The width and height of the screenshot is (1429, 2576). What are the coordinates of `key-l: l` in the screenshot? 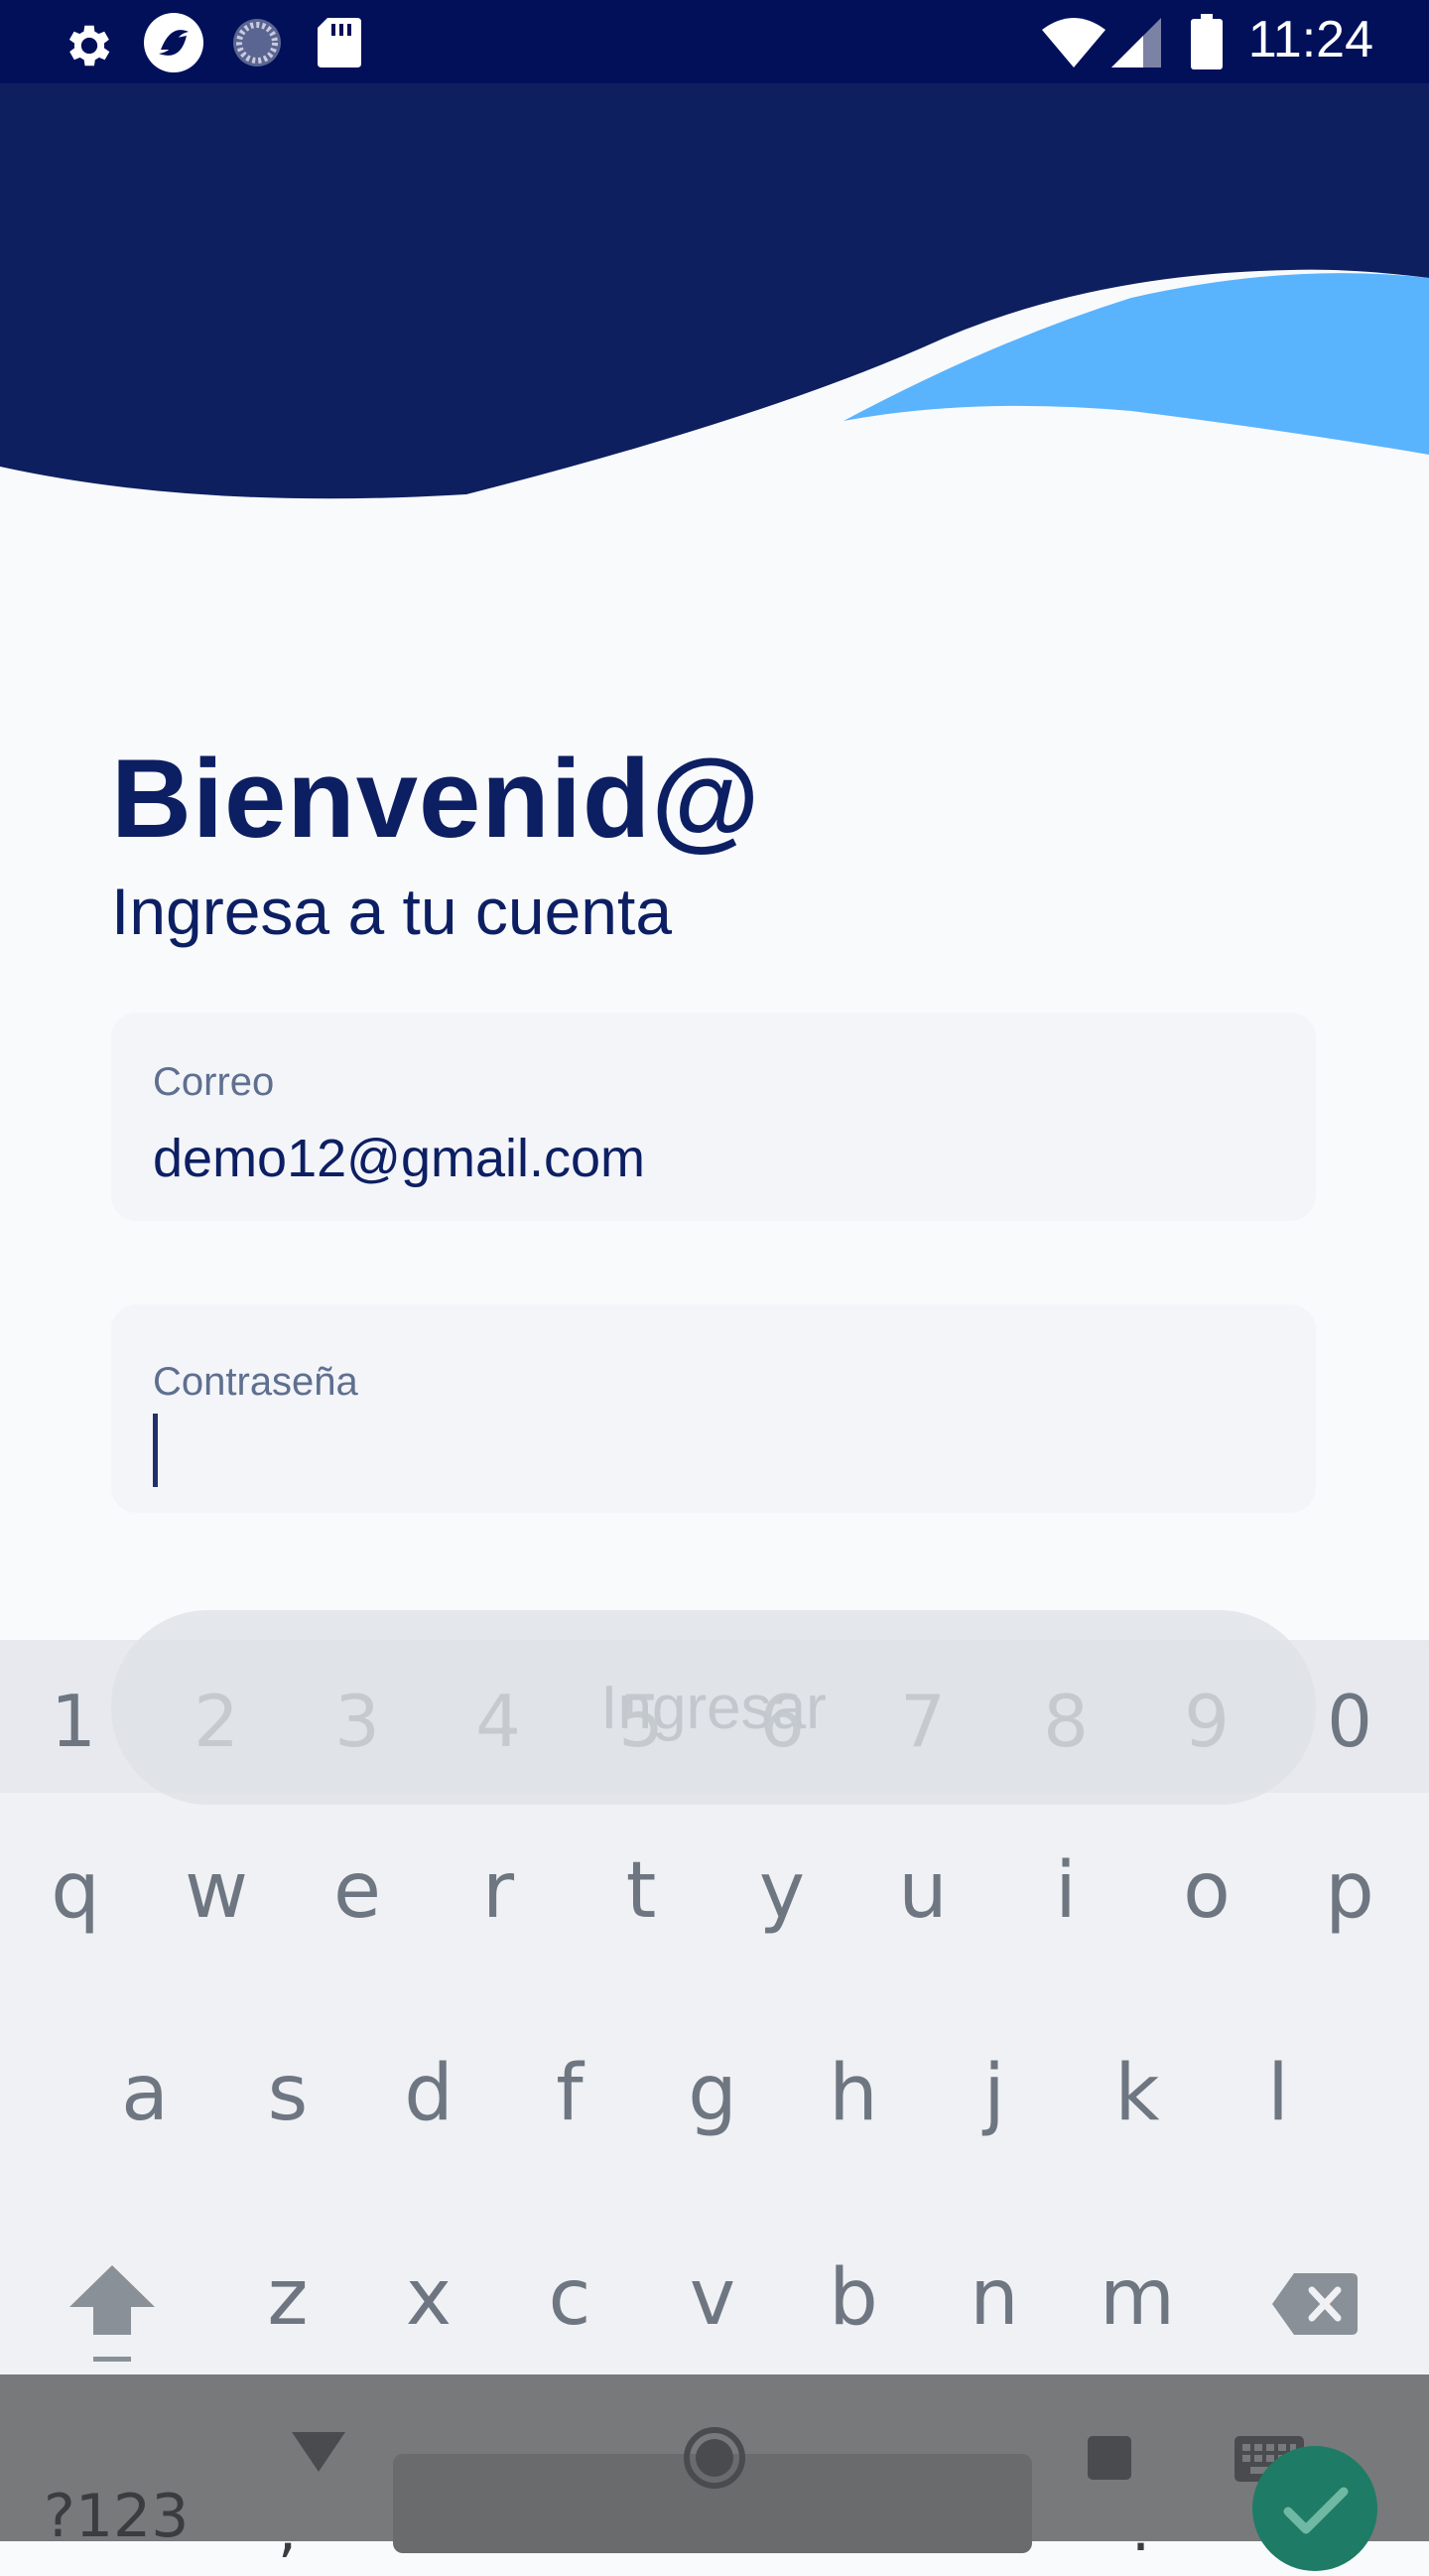 It's located at (1278, 2093).